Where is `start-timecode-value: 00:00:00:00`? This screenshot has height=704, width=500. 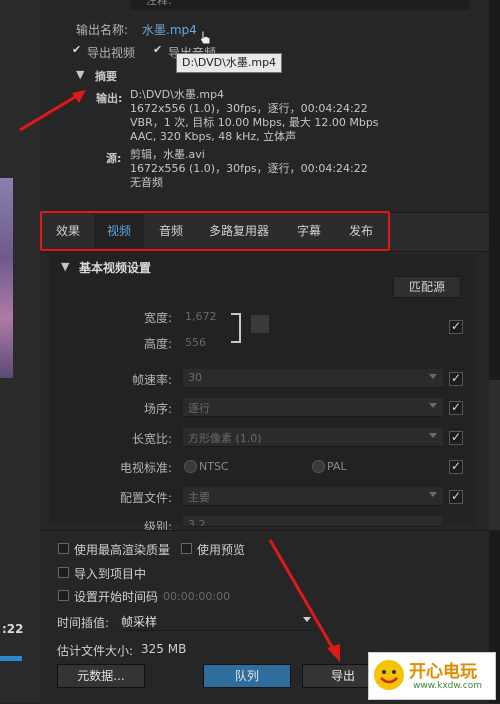 start-timecode-value: 00:00:00:00 is located at coordinates (196, 596).